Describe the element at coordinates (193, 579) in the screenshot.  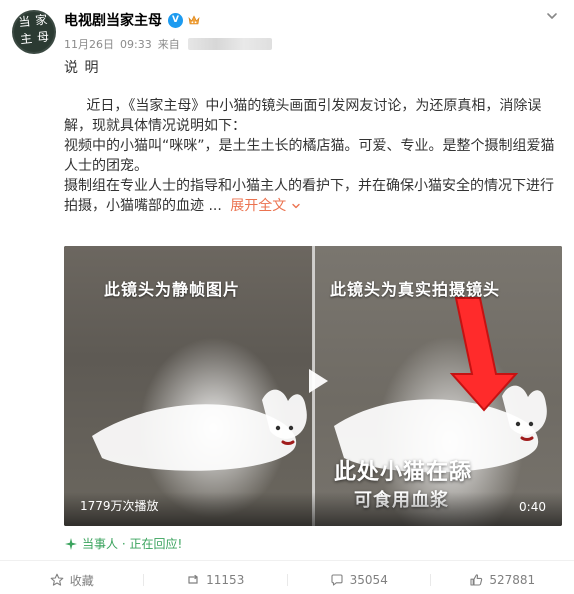
I see `repost-icon` at that location.